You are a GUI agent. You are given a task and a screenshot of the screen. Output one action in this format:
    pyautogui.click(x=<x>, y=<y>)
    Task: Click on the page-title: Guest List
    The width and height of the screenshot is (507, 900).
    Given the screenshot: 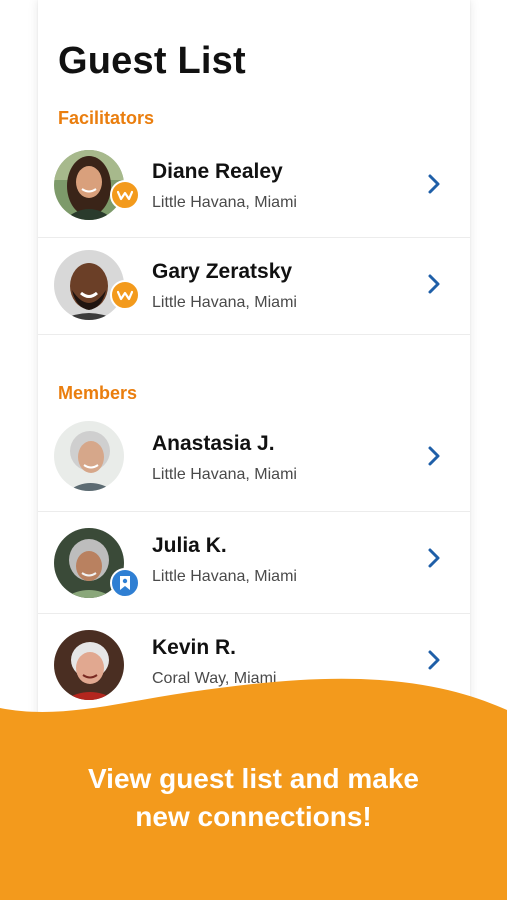 What is the action you would take?
    pyautogui.click(x=152, y=61)
    